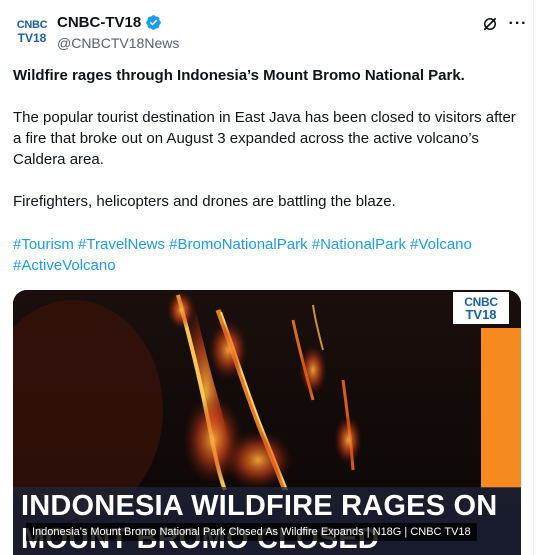 This screenshot has width=551, height=555. What do you see at coordinates (481, 301) in the screenshot?
I see `logo-line1: CNBC` at bounding box center [481, 301].